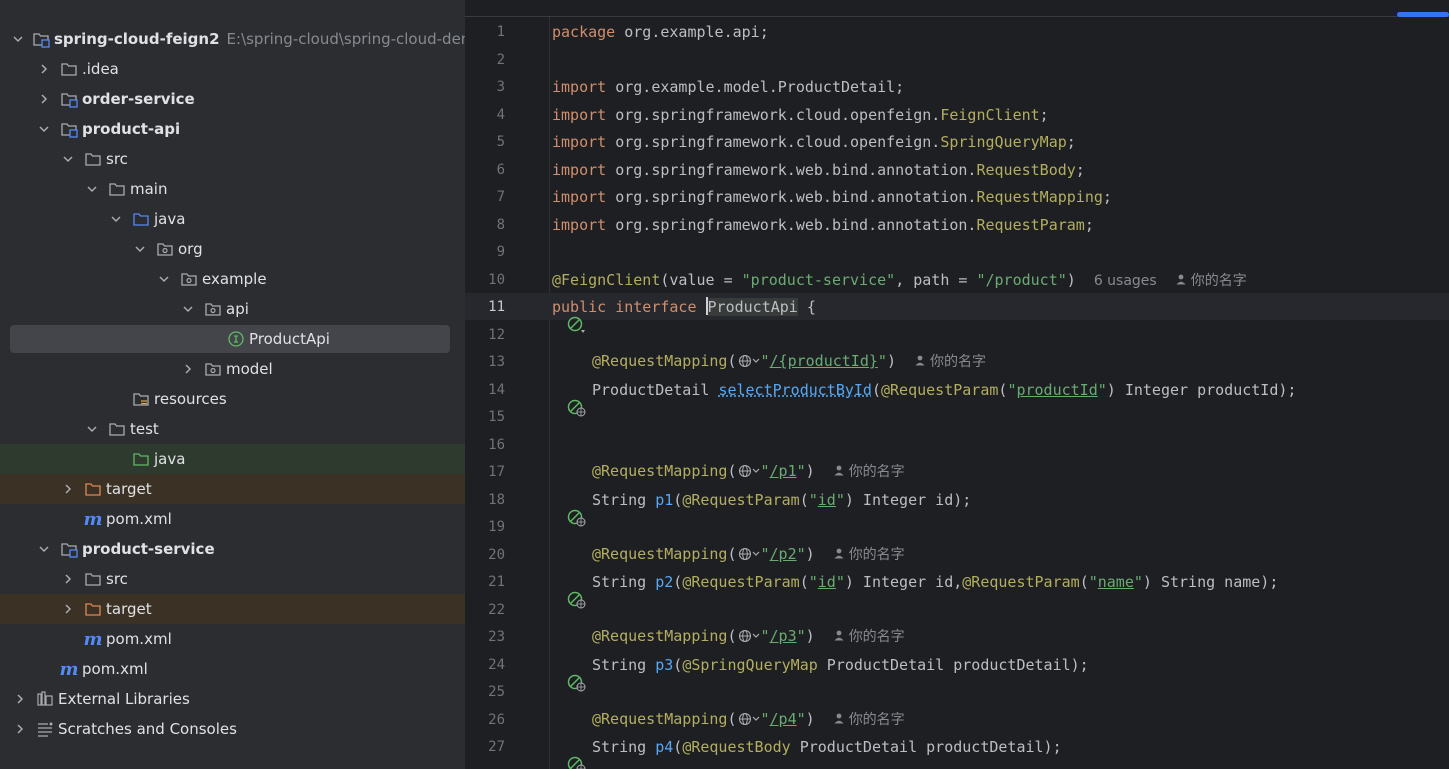 The image size is (1449, 769). What do you see at coordinates (1125, 281) in the screenshot?
I see `usages-hint: 6 usages` at bounding box center [1125, 281].